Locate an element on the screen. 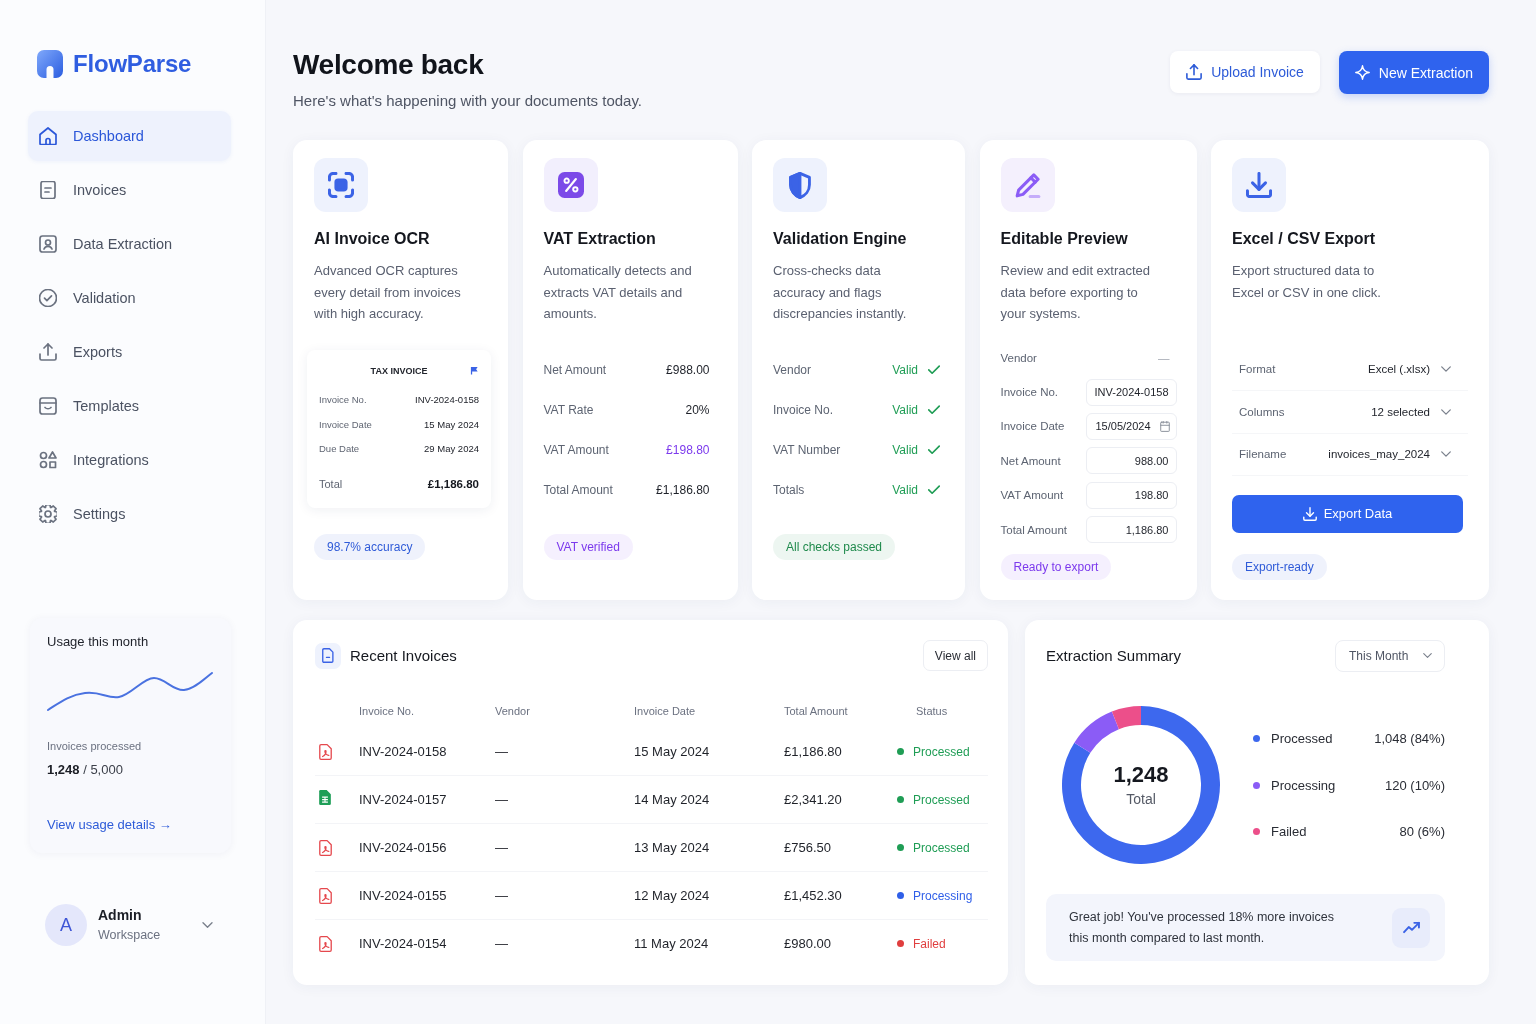  panel-title: Recent Invoices is located at coordinates (403, 655).